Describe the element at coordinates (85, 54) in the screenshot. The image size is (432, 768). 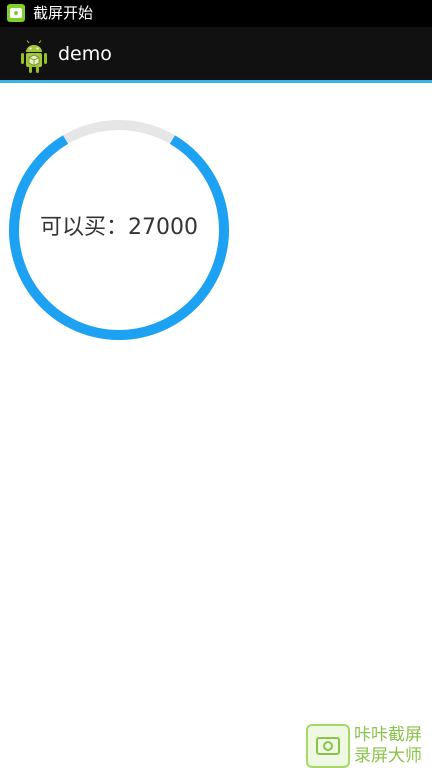
I see `app-title: demo` at that location.